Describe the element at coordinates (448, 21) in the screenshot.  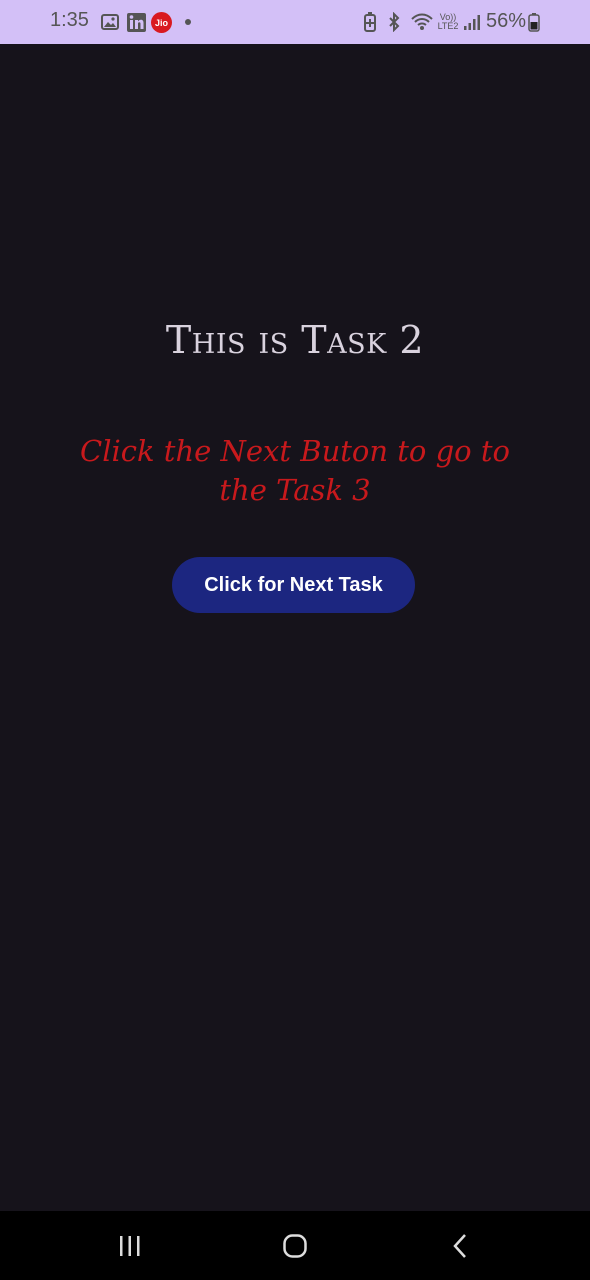
I see `volte-icon: Vo)) LTE2` at that location.